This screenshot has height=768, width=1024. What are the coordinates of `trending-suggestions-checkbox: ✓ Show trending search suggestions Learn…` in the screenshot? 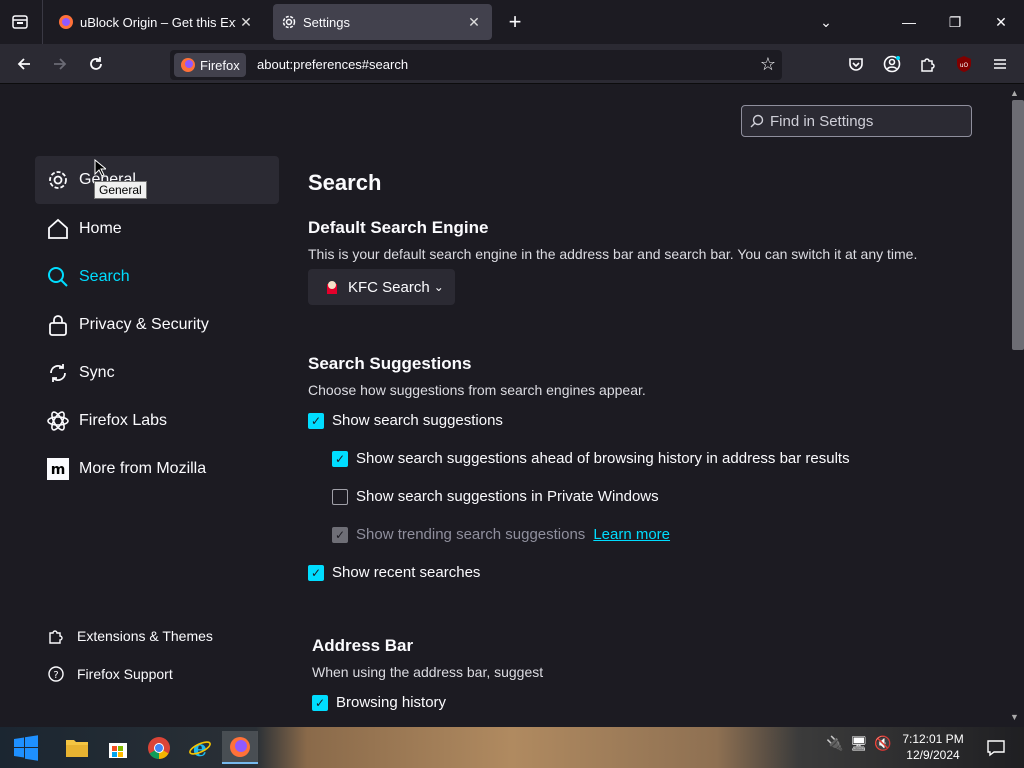 It's located at (501, 534).